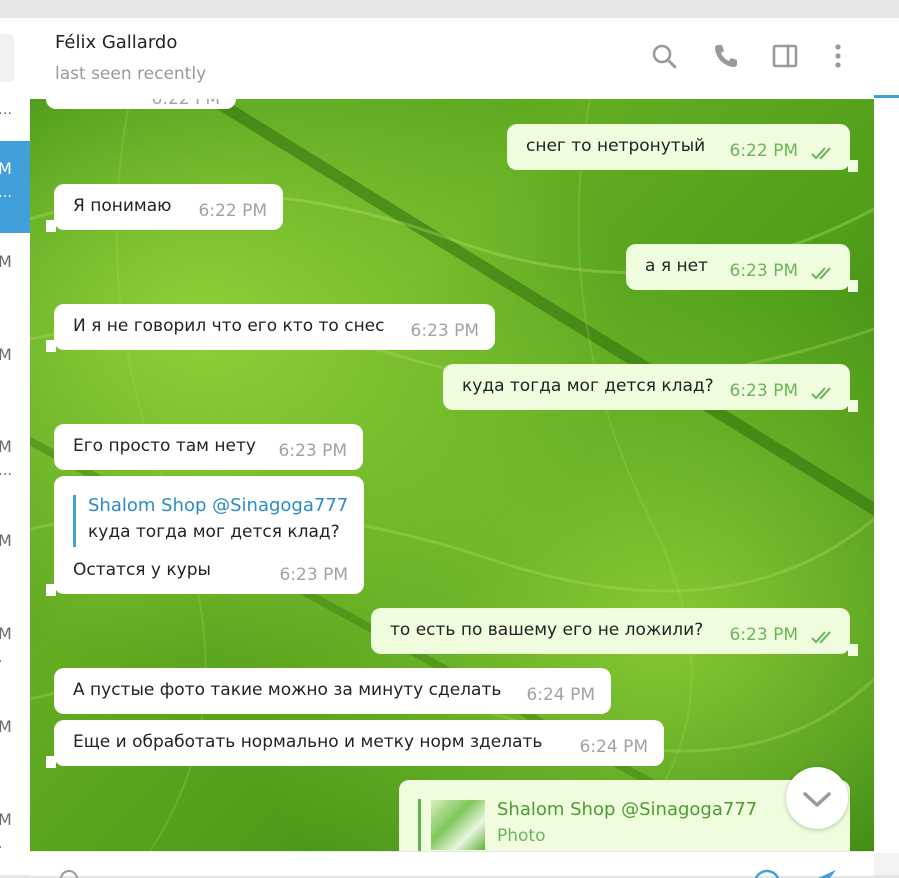  I want to click on right-panel, so click(886, 446).